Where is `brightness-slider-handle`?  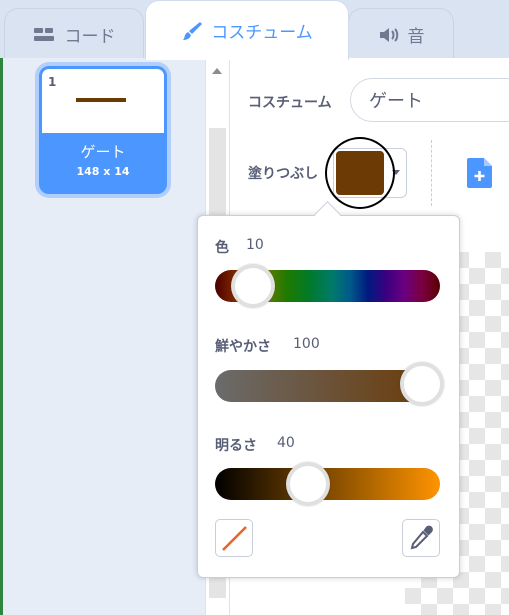
brightness-slider-handle is located at coordinates (308, 484).